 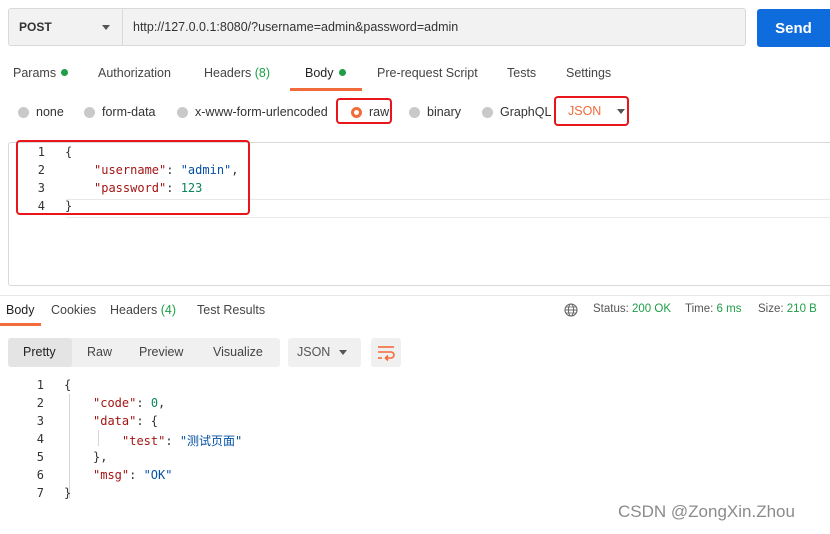 I want to click on wrap-lines-button, so click(x=386, y=352).